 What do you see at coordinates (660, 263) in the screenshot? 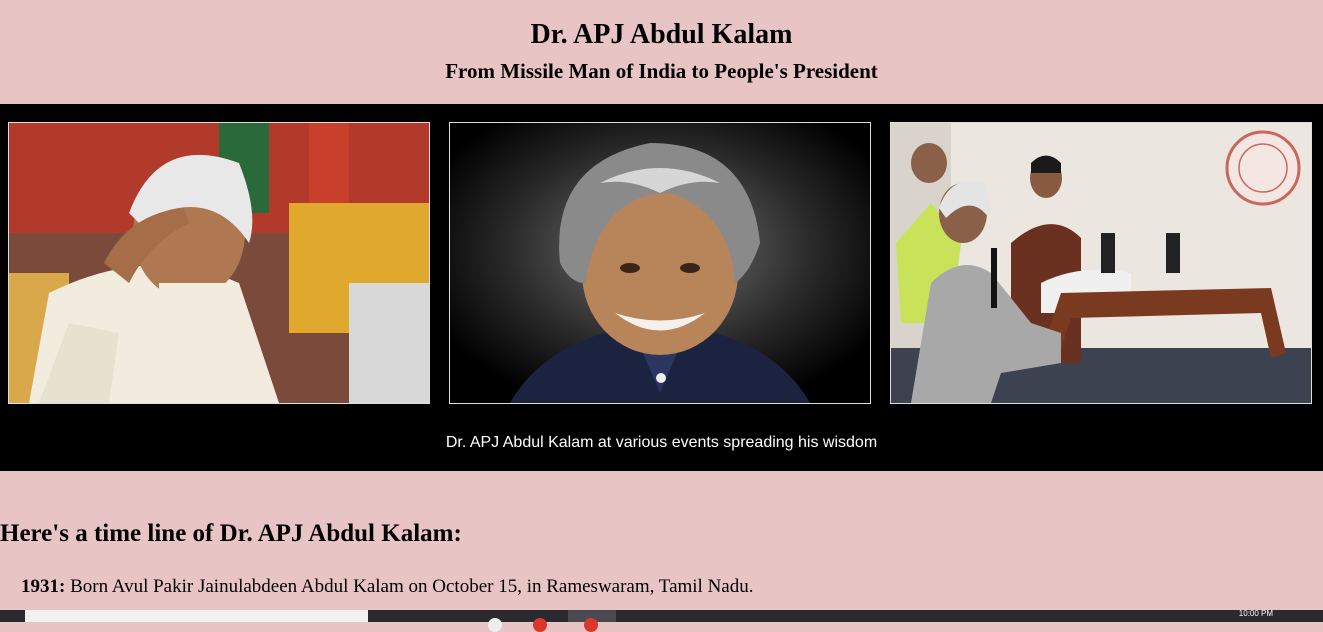
I see `kalam-portrait-painting` at bounding box center [660, 263].